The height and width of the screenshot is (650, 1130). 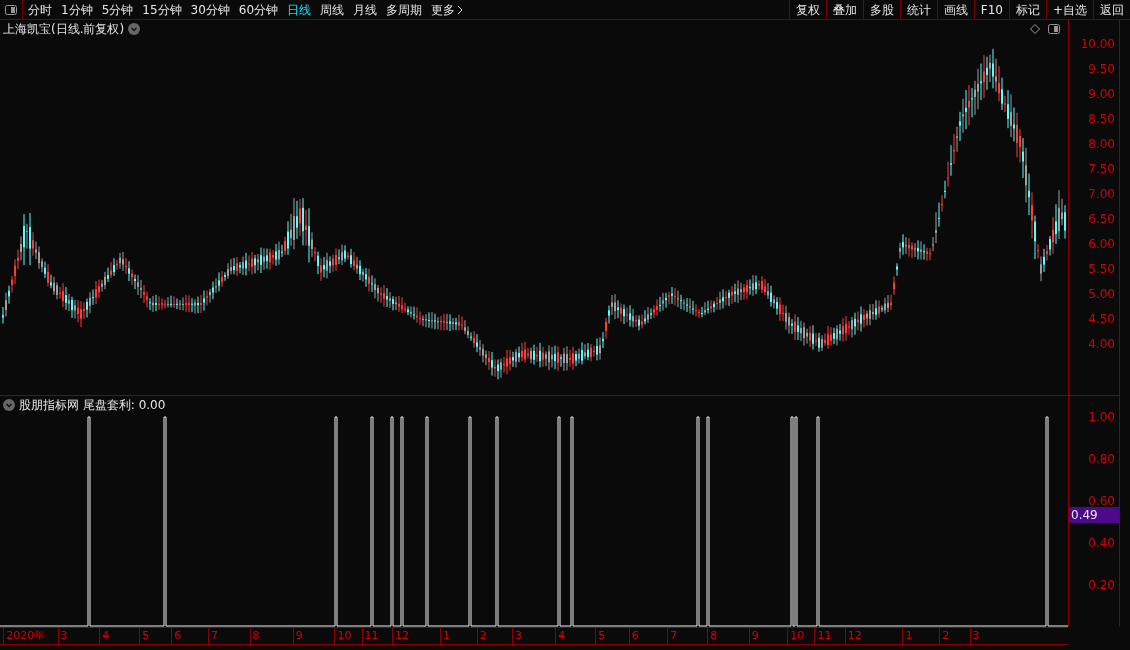 What do you see at coordinates (404, 9) in the screenshot?
I see `period-tab: 多周期` at bounding box center [404, 9].